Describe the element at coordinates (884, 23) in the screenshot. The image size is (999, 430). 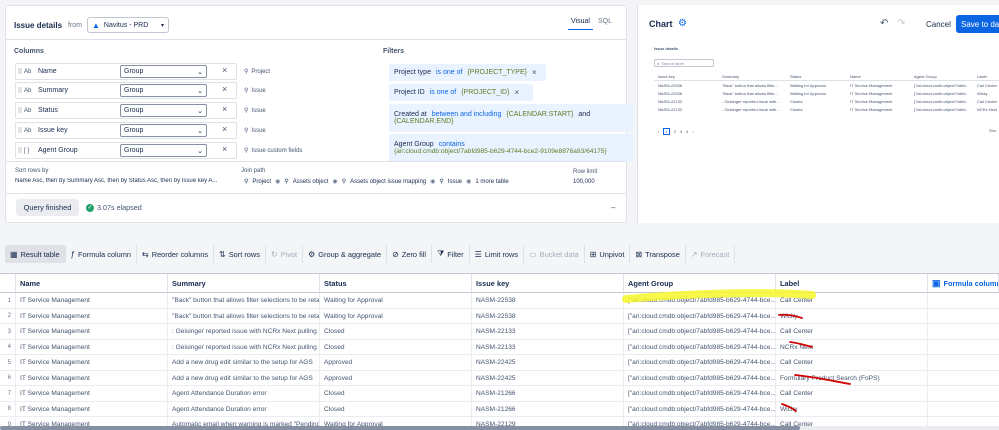
I see `undo-icon: ↶` at that location.